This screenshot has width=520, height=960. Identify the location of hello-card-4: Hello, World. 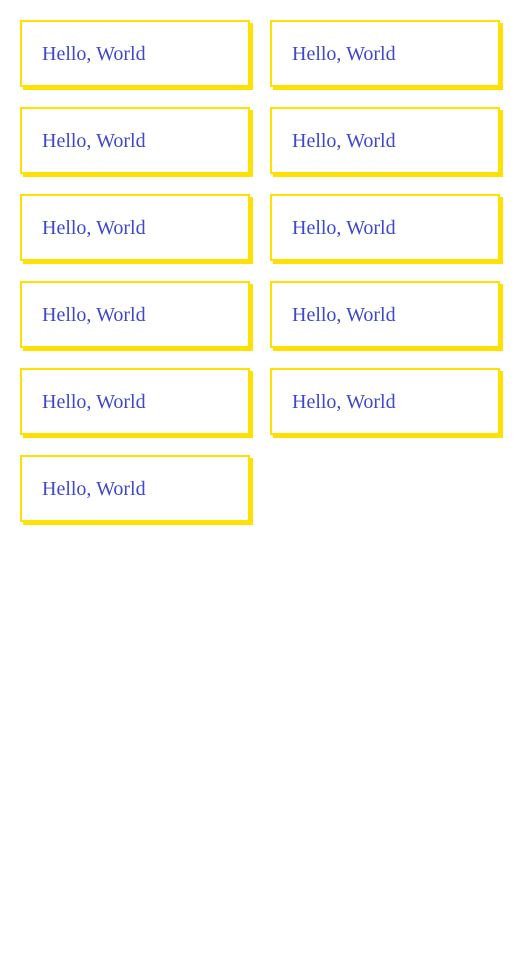
(385, 140).